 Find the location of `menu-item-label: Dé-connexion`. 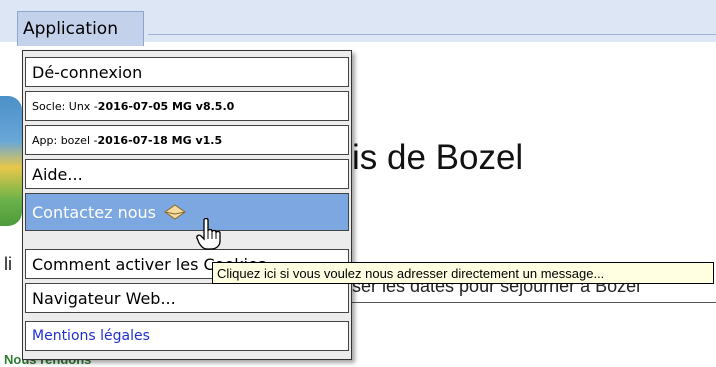

menu-item-label: Dé-connexion is located at coordinates (87, 72).